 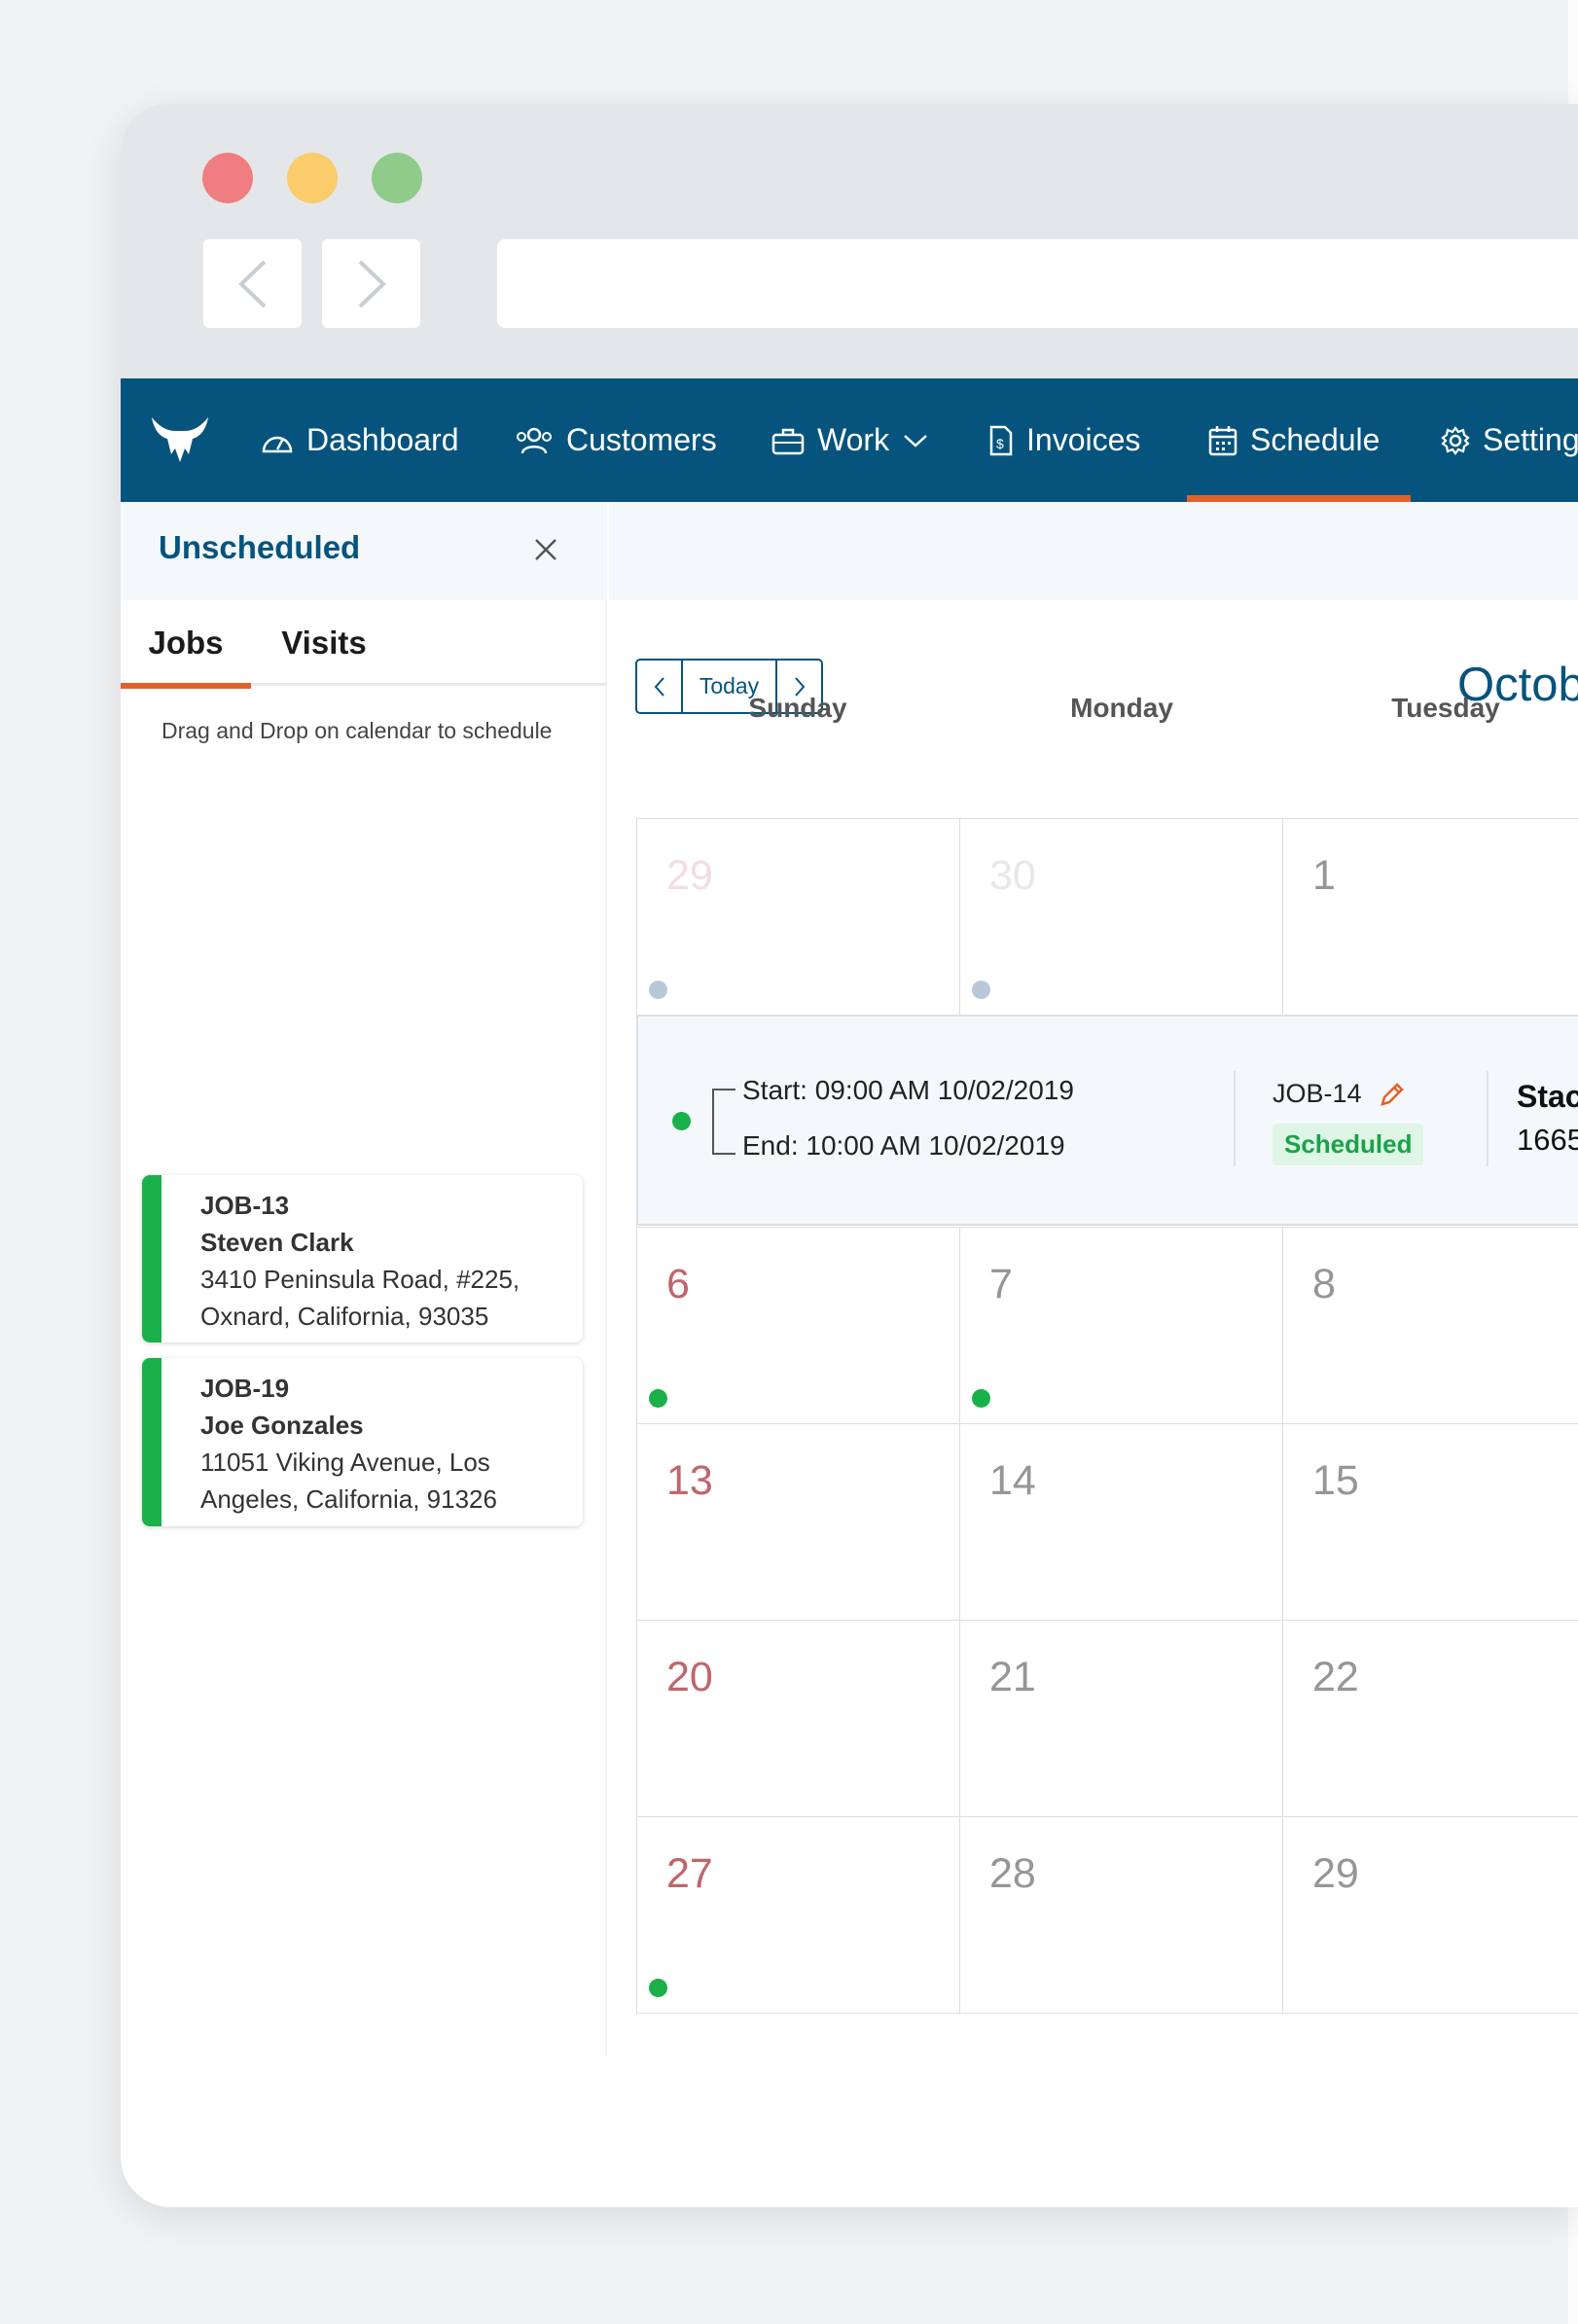 I want to click on main-toolbar, so click(x=1093, y=551).